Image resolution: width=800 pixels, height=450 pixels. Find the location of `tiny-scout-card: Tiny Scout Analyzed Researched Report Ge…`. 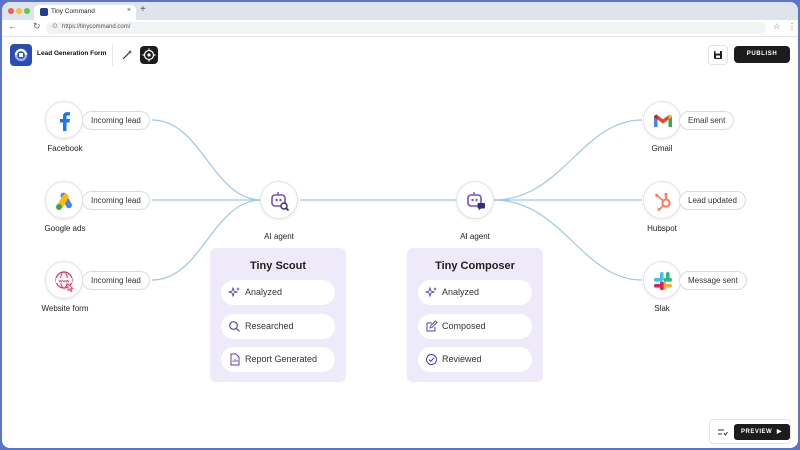

tiny-scout-card: Tiny Scout Analyzed Researched Report Ge… is located at coordinates (278, 315).